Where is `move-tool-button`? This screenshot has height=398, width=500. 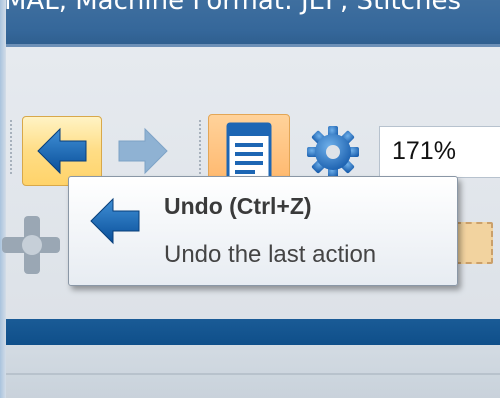 move-tool-button is located at coordinates (32, 245).